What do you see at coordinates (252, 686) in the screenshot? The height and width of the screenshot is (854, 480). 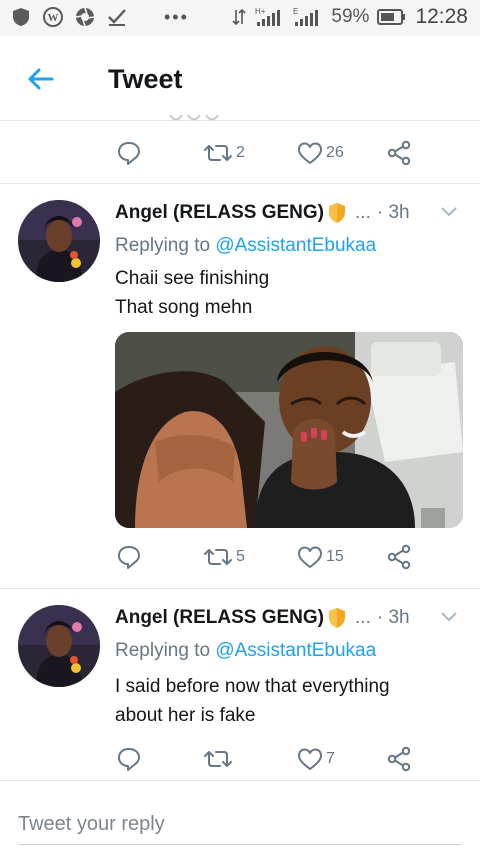 I see `tweet-text-line: I said before now that everything` at bounding box center [252, 686].